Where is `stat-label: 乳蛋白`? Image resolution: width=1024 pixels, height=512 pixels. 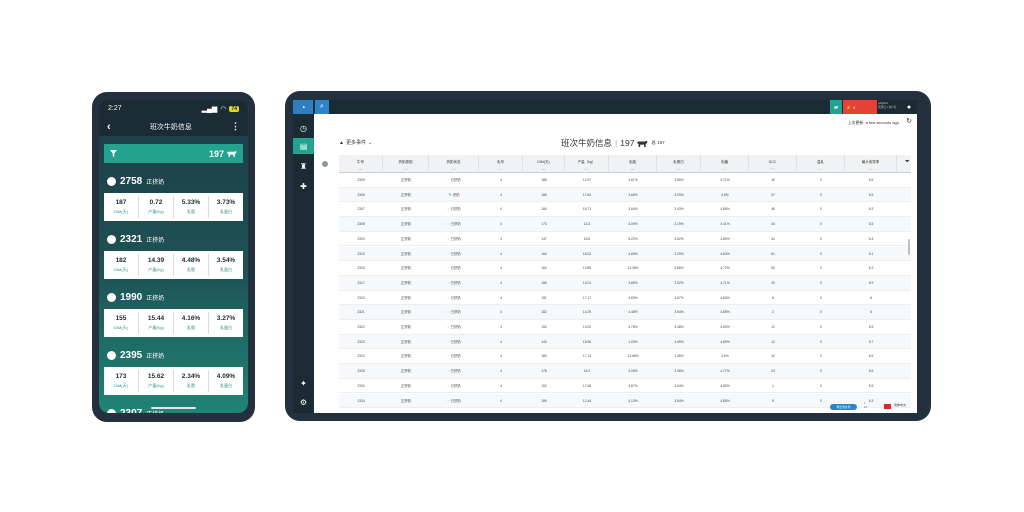
stat-label: 乳蛋白 is located at coordinates (226, 269).